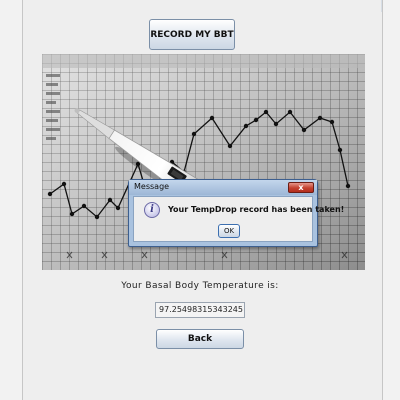 This screenshot has height=400, width=400. What do you see at coordinates (11, 200) in the screenshot?
I see `window-left-border` at bounding box center [11, 200].